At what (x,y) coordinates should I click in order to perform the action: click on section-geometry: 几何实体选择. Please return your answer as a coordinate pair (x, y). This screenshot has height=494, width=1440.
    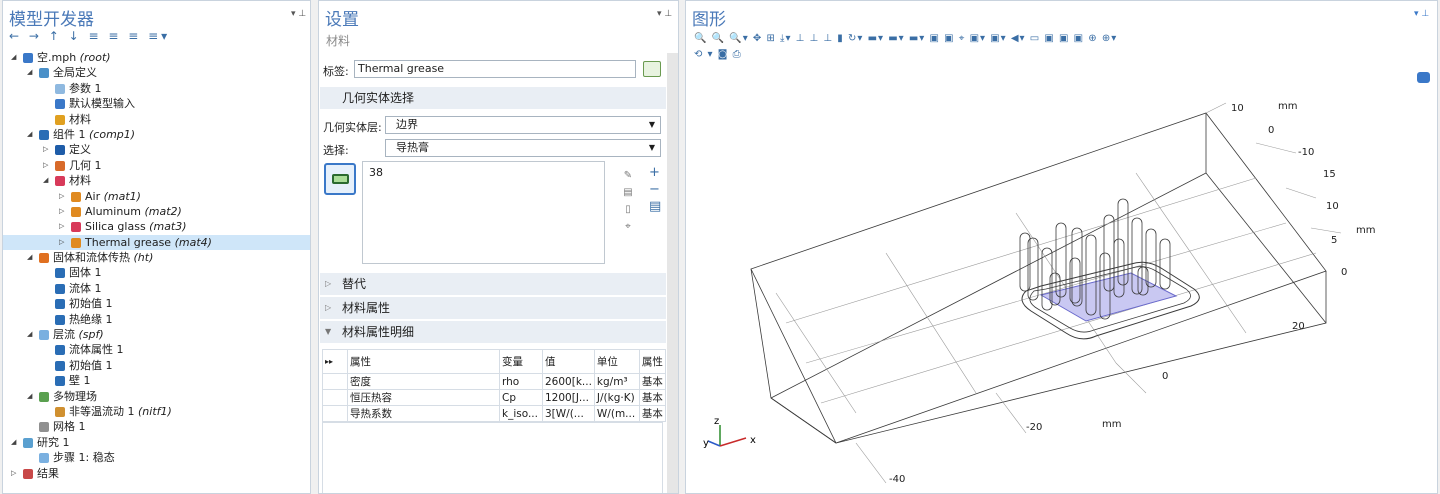
    Looking at the image, I should click on (493, 98).